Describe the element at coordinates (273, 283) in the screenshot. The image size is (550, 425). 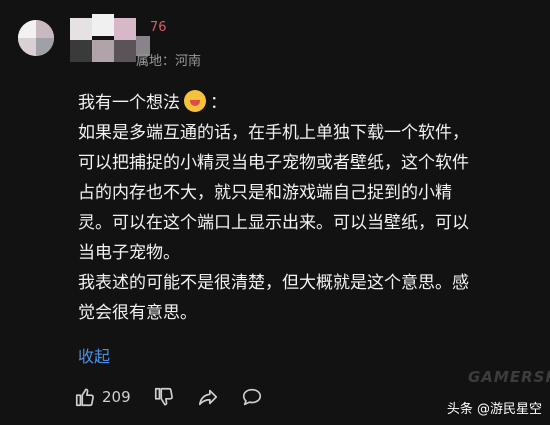
I see `comment-line: 我表述的可能不是很清楚，但大概就是这个意思。感` at that location.